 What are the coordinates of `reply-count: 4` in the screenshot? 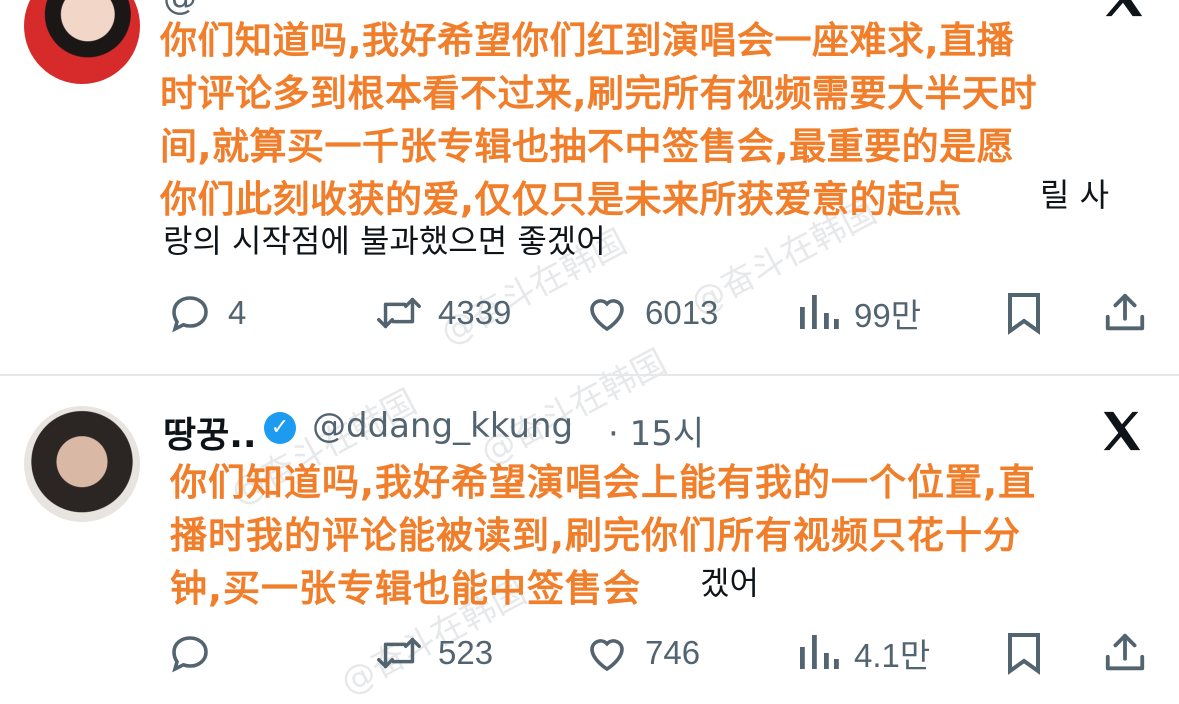 It's located at (237, 312).